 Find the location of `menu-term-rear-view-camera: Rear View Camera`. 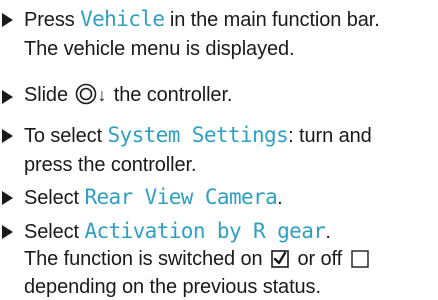

menu-term-rear-view-camera: Rear View Camera is located at coordinates (181, 197).